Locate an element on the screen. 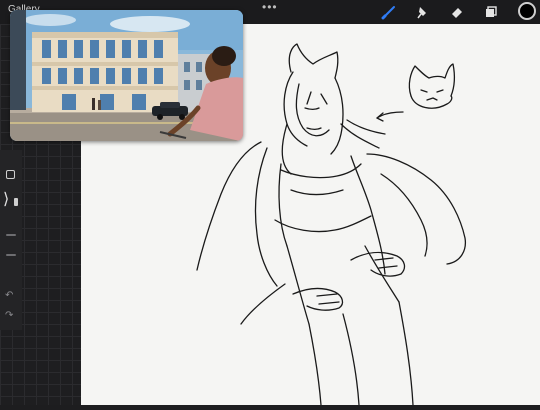 The height and width of the screenshot is (410, 540). smudge-icon is located at coordinates (421, 13).